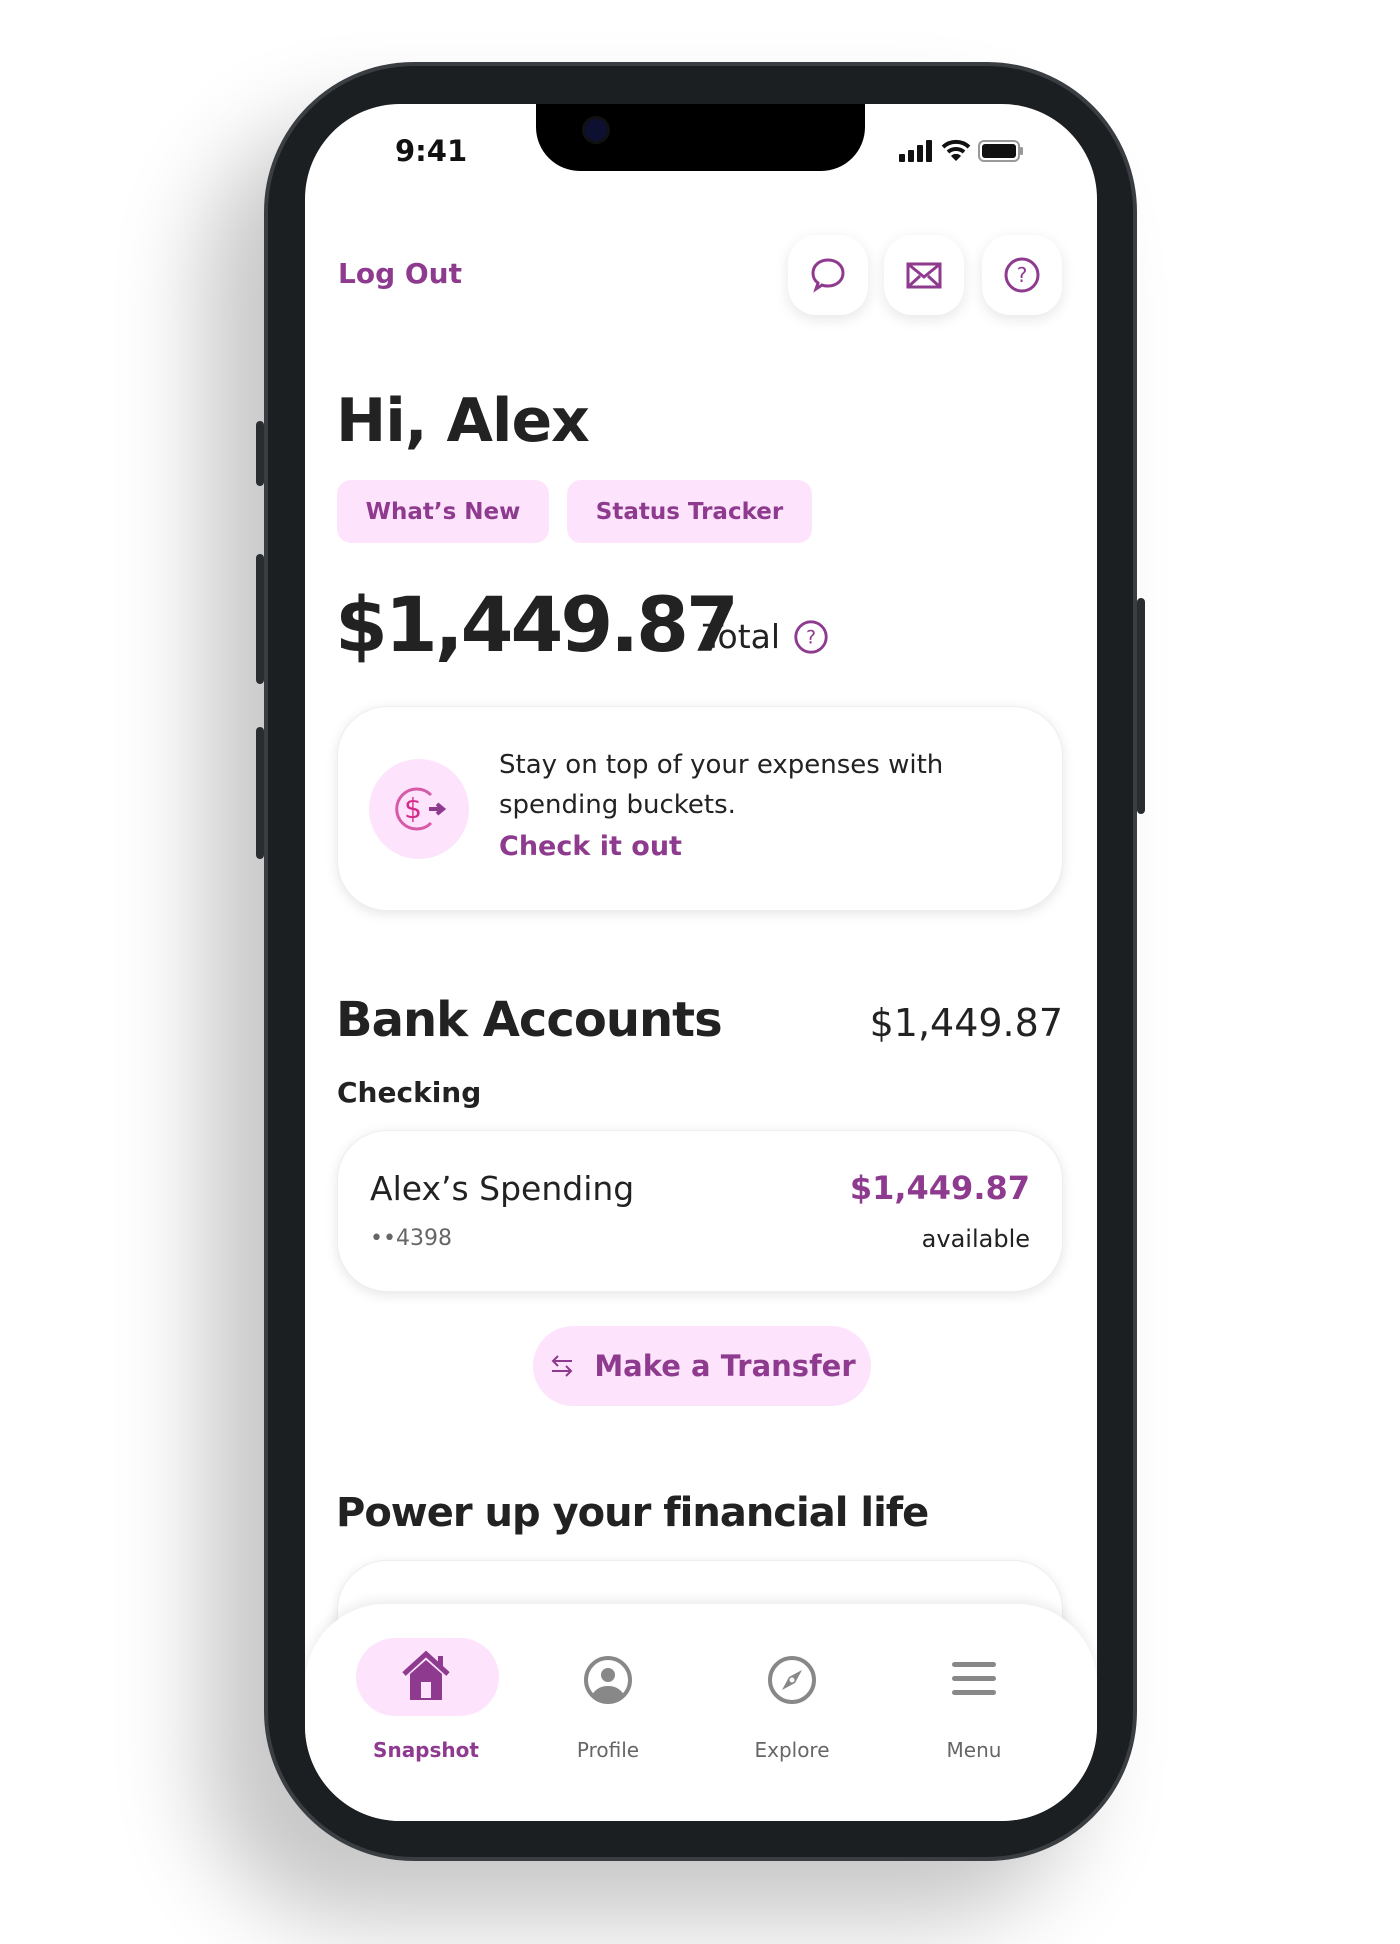  I want to click on tab-snapshot: Snapshot, so click(426, 1694).